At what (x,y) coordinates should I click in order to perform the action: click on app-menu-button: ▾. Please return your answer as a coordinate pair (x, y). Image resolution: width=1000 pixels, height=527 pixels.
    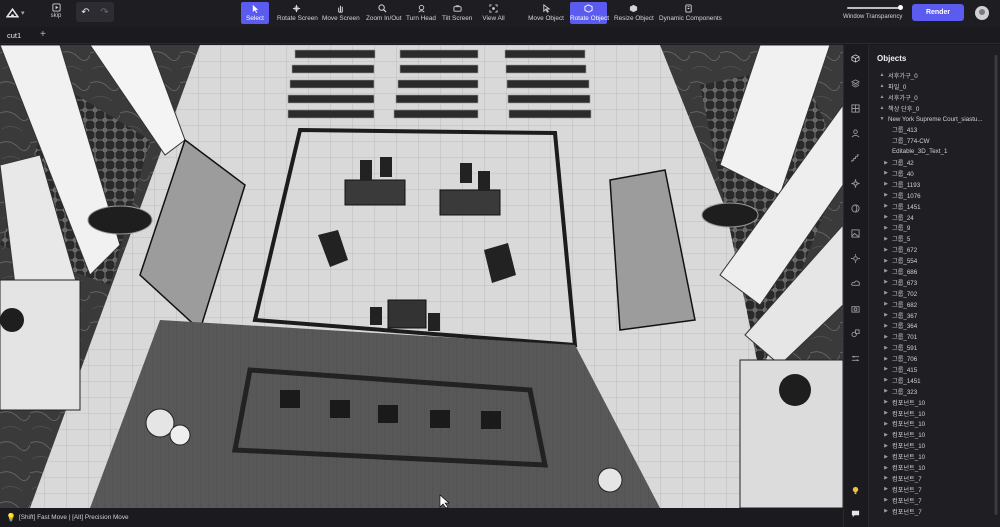
    Looking at the image, I should click on (16, 13).